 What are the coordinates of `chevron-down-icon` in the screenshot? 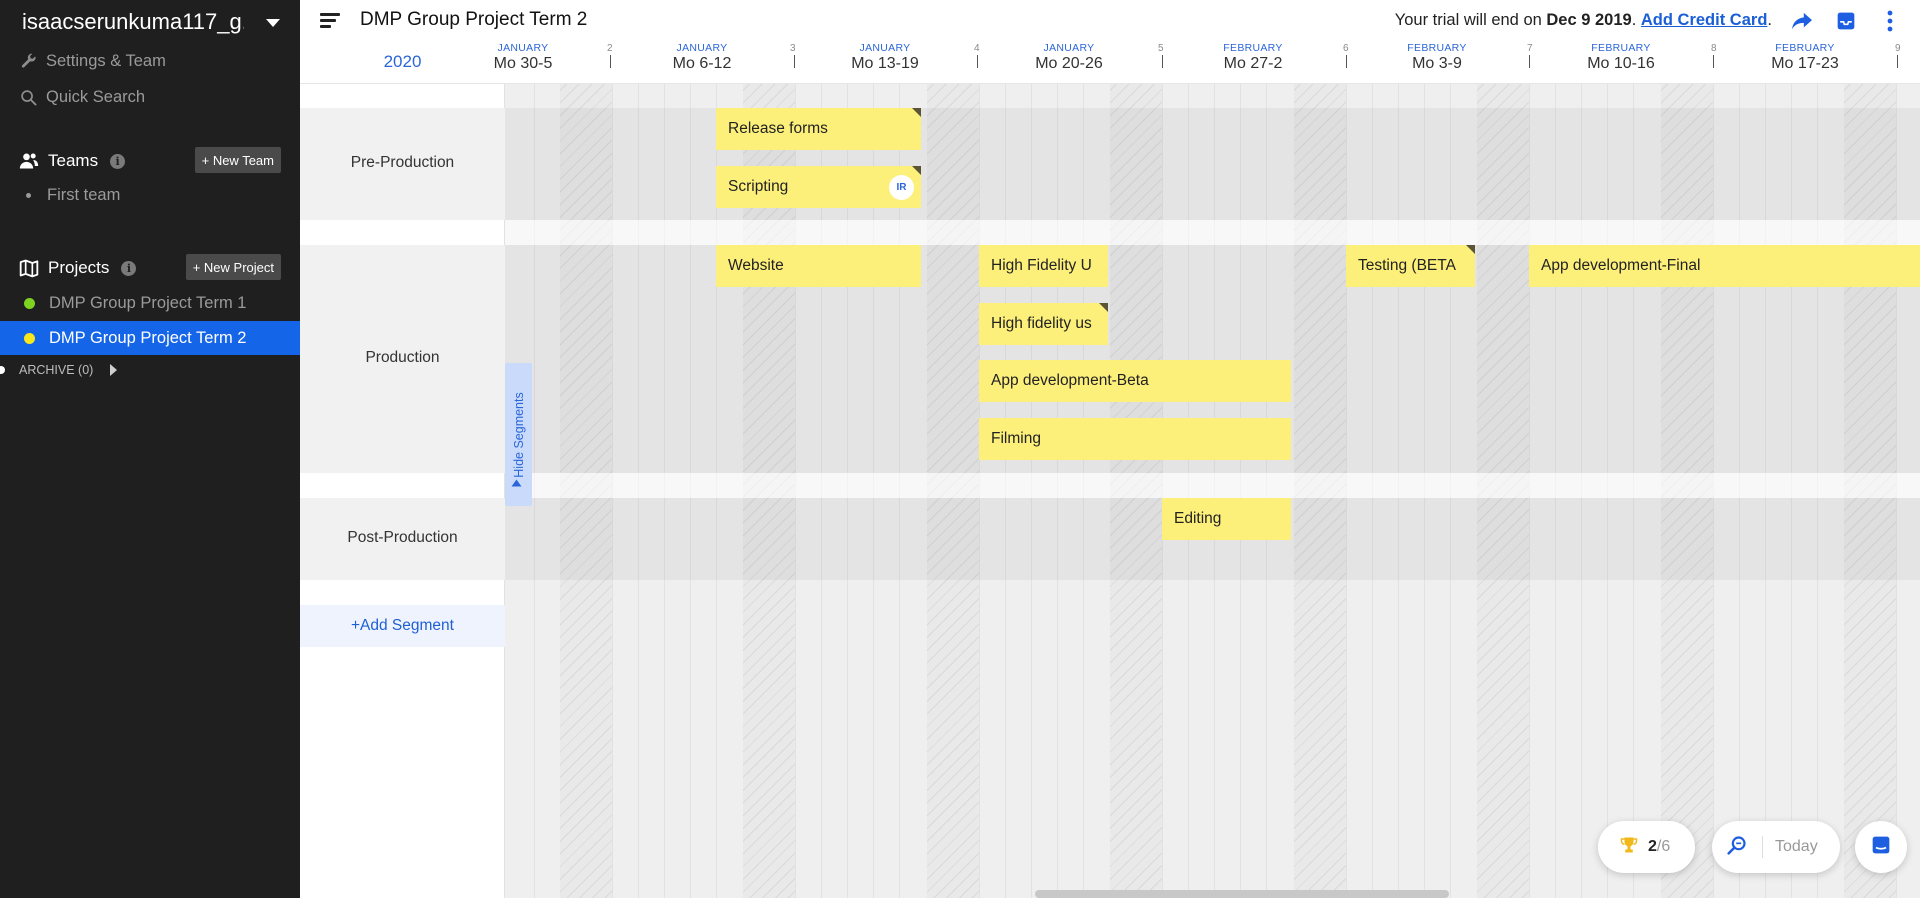 It's located at (273, 23).